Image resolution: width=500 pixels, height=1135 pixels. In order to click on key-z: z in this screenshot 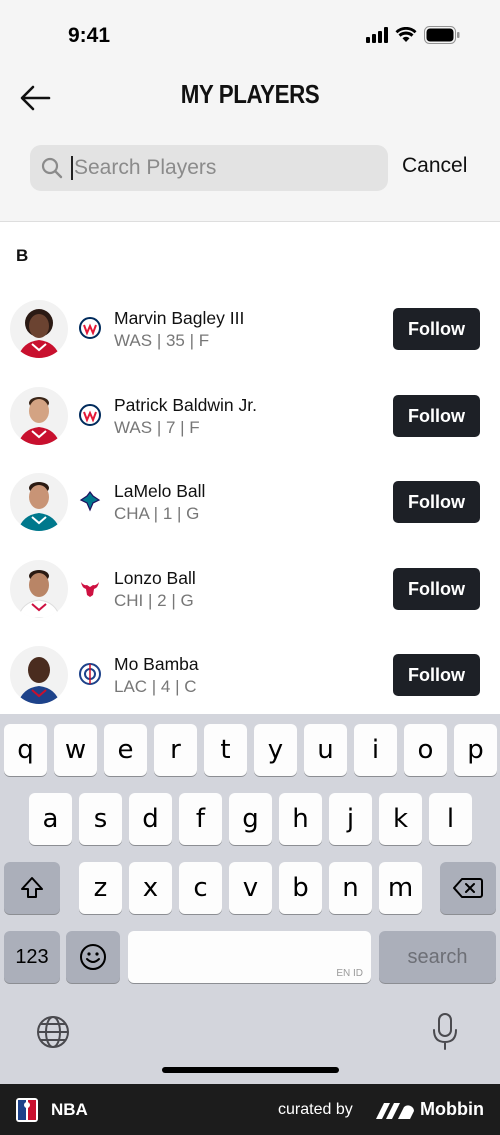, I will do `click(100, 888)`.